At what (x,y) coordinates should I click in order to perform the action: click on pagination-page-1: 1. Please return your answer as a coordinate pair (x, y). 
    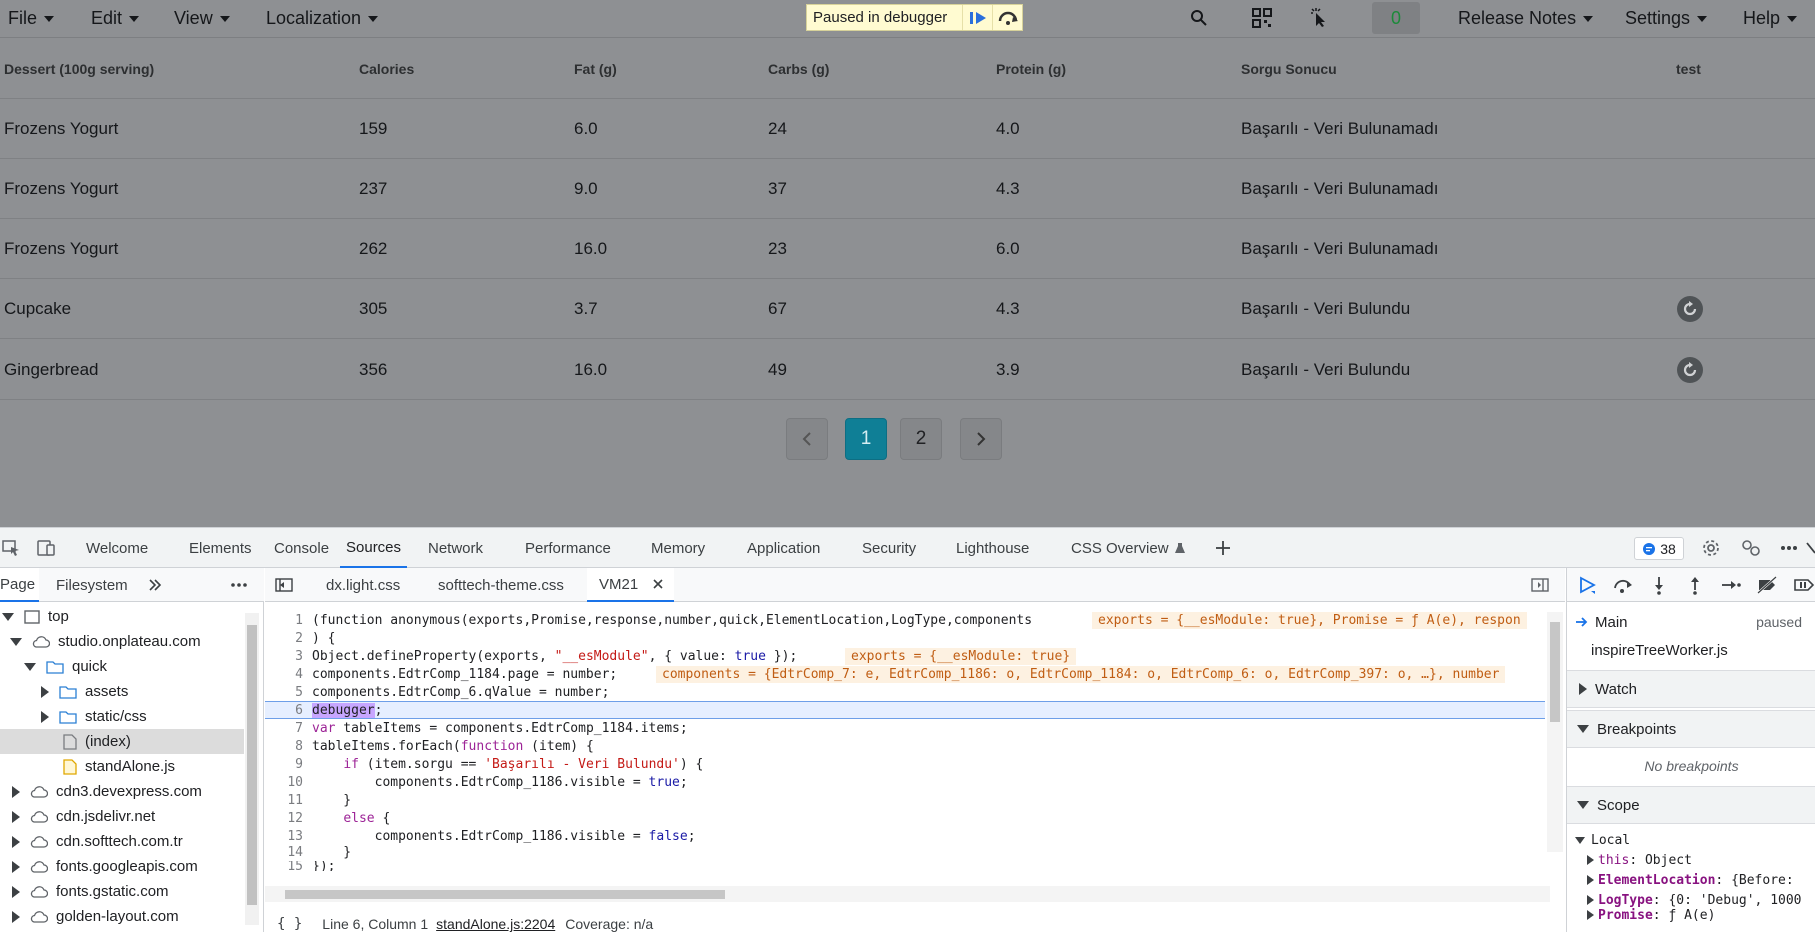
    Looking at the image, I should click on (866, 439).